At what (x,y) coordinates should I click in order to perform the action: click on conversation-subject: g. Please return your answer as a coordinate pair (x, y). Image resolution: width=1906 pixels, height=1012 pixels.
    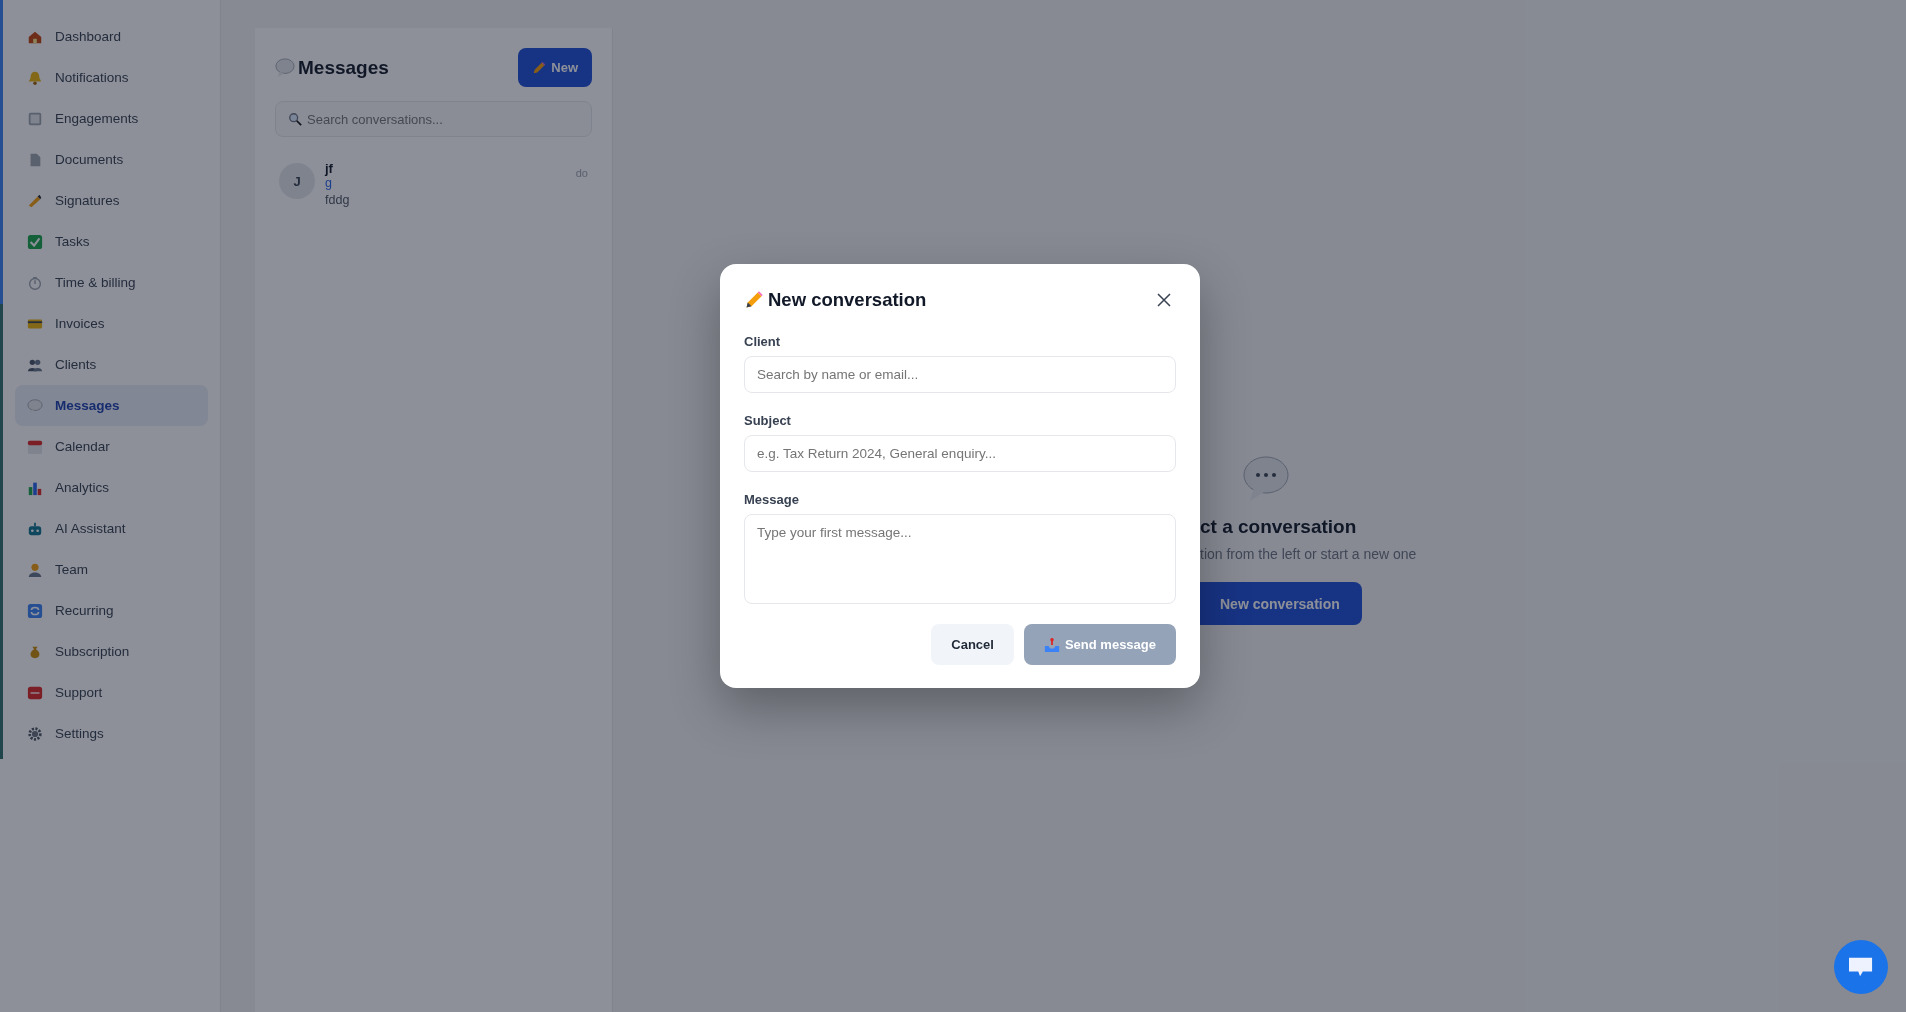
    Looking at the image, I should click on (329, 183).